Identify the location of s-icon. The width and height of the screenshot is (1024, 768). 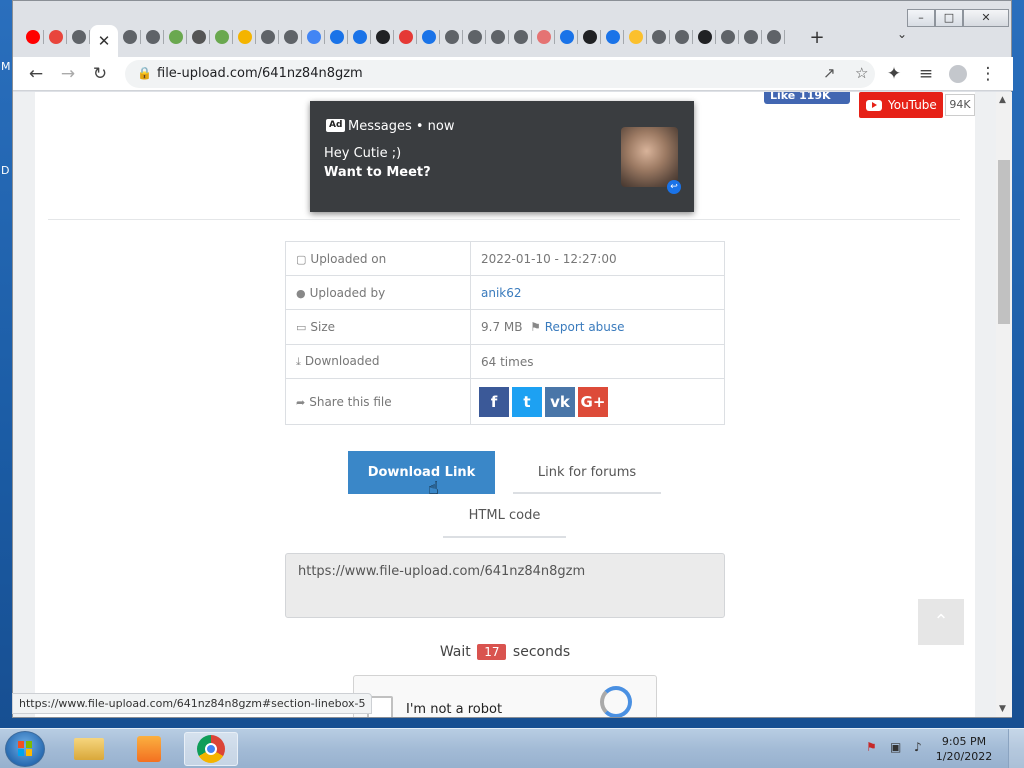
(566, 37).